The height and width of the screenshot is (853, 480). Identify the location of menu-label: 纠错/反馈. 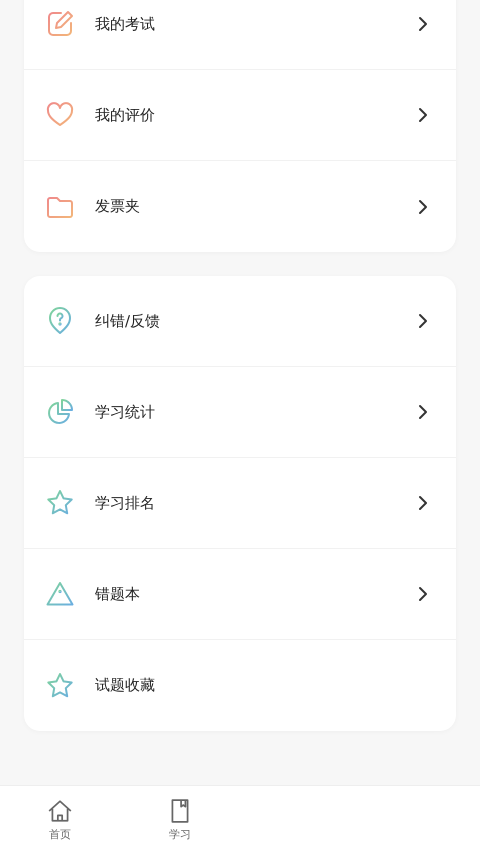
(128, 321).